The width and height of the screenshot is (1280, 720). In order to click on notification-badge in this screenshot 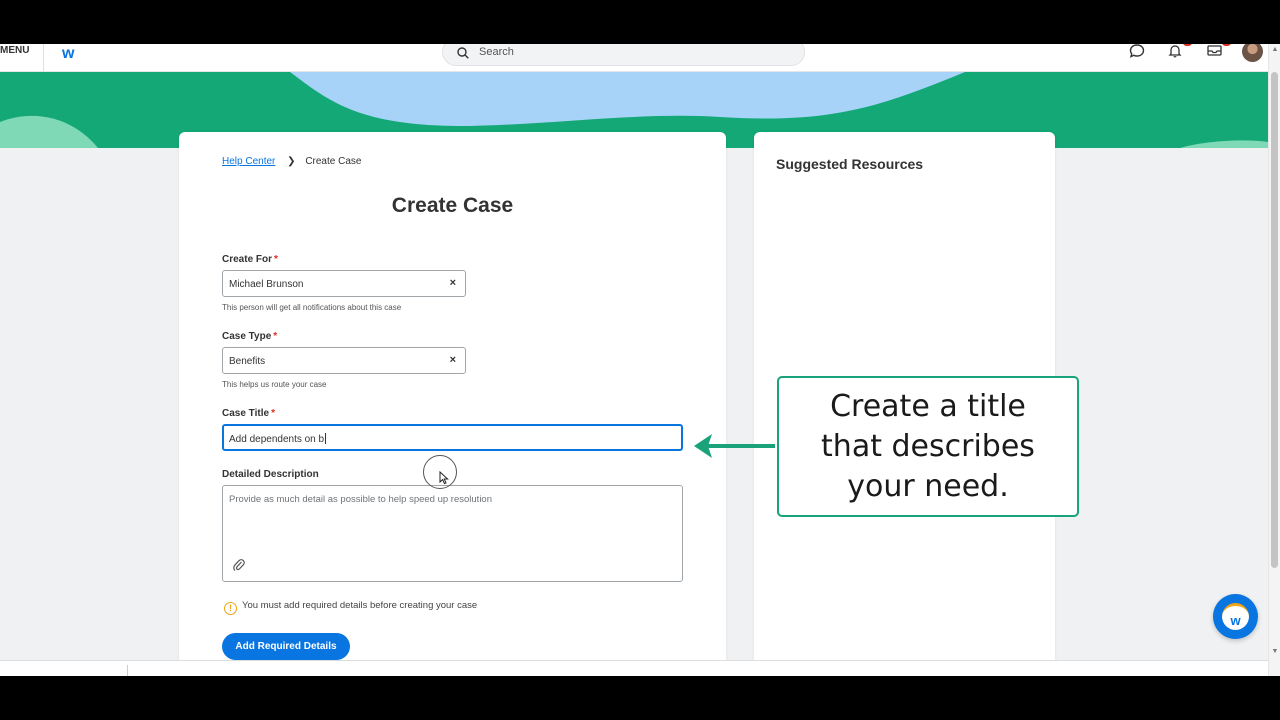, I will do `click(1187, 45)`.